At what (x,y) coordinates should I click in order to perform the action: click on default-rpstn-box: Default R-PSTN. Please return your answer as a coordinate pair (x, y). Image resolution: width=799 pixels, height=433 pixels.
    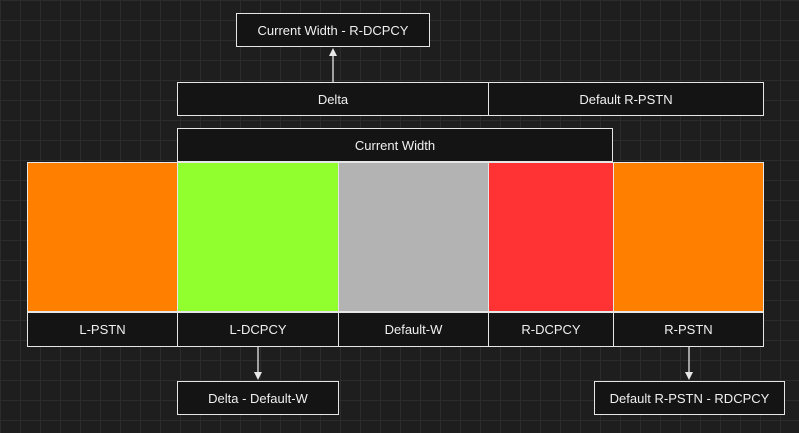
    Looking at the image, I should click on (626, 99).